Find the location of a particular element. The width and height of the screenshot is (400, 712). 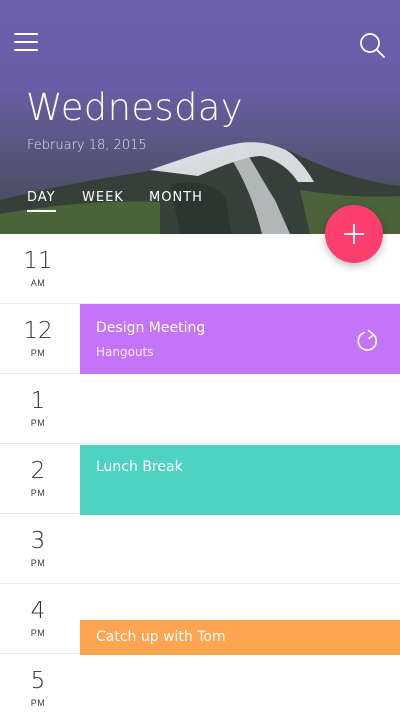

period-label: AM is located at coordinates (38, 283).